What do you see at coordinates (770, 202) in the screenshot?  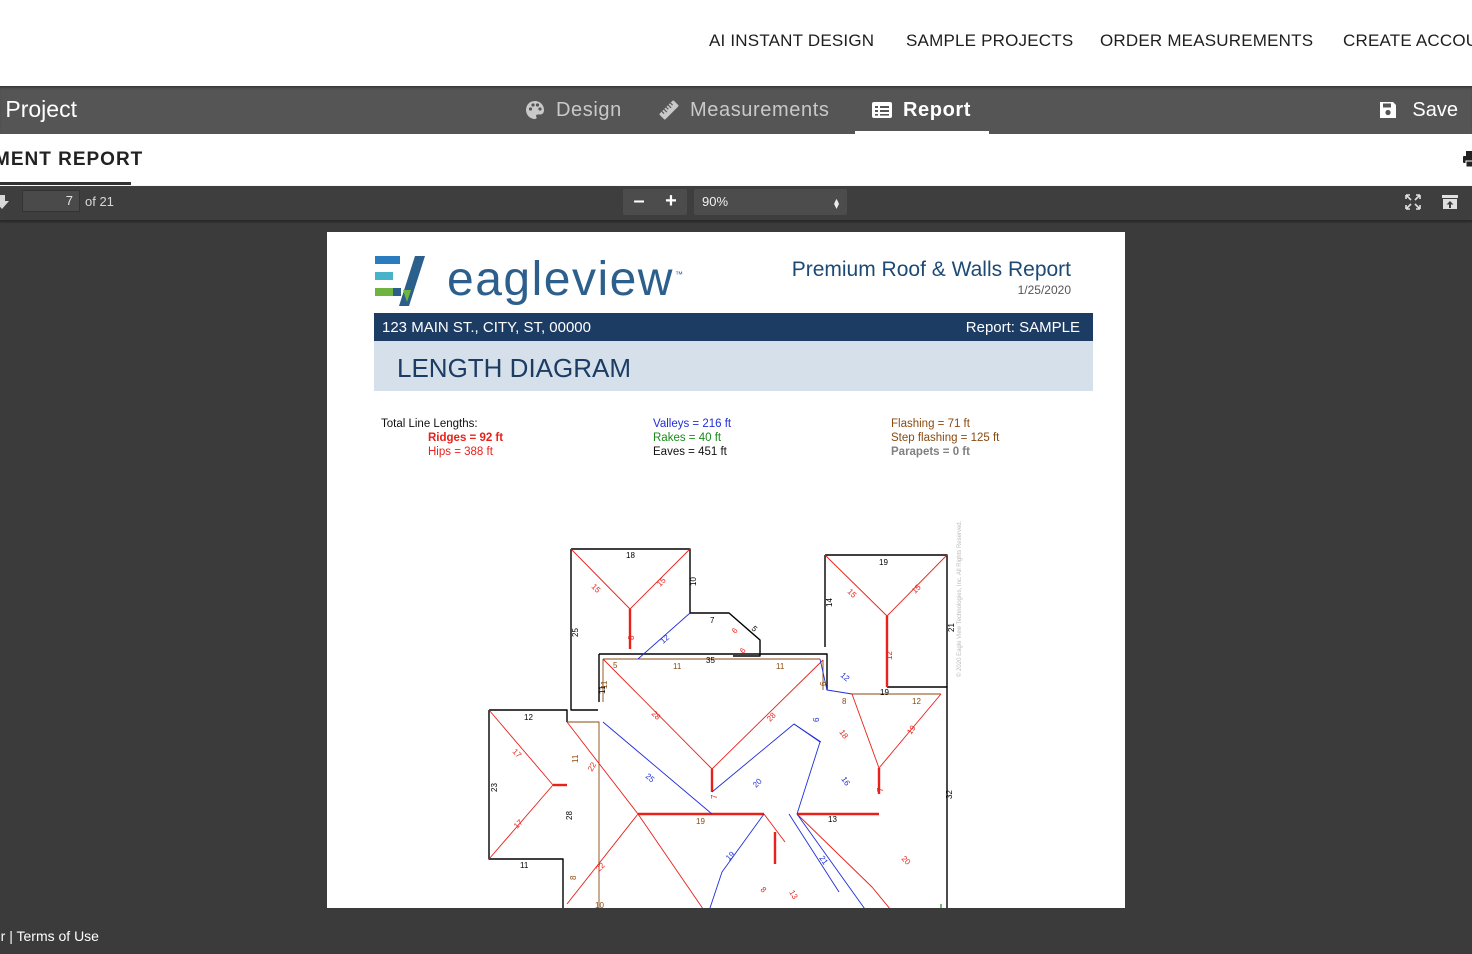 I see `zoom-select: 90% ▴ ▾` at bounding box center [770, 202].